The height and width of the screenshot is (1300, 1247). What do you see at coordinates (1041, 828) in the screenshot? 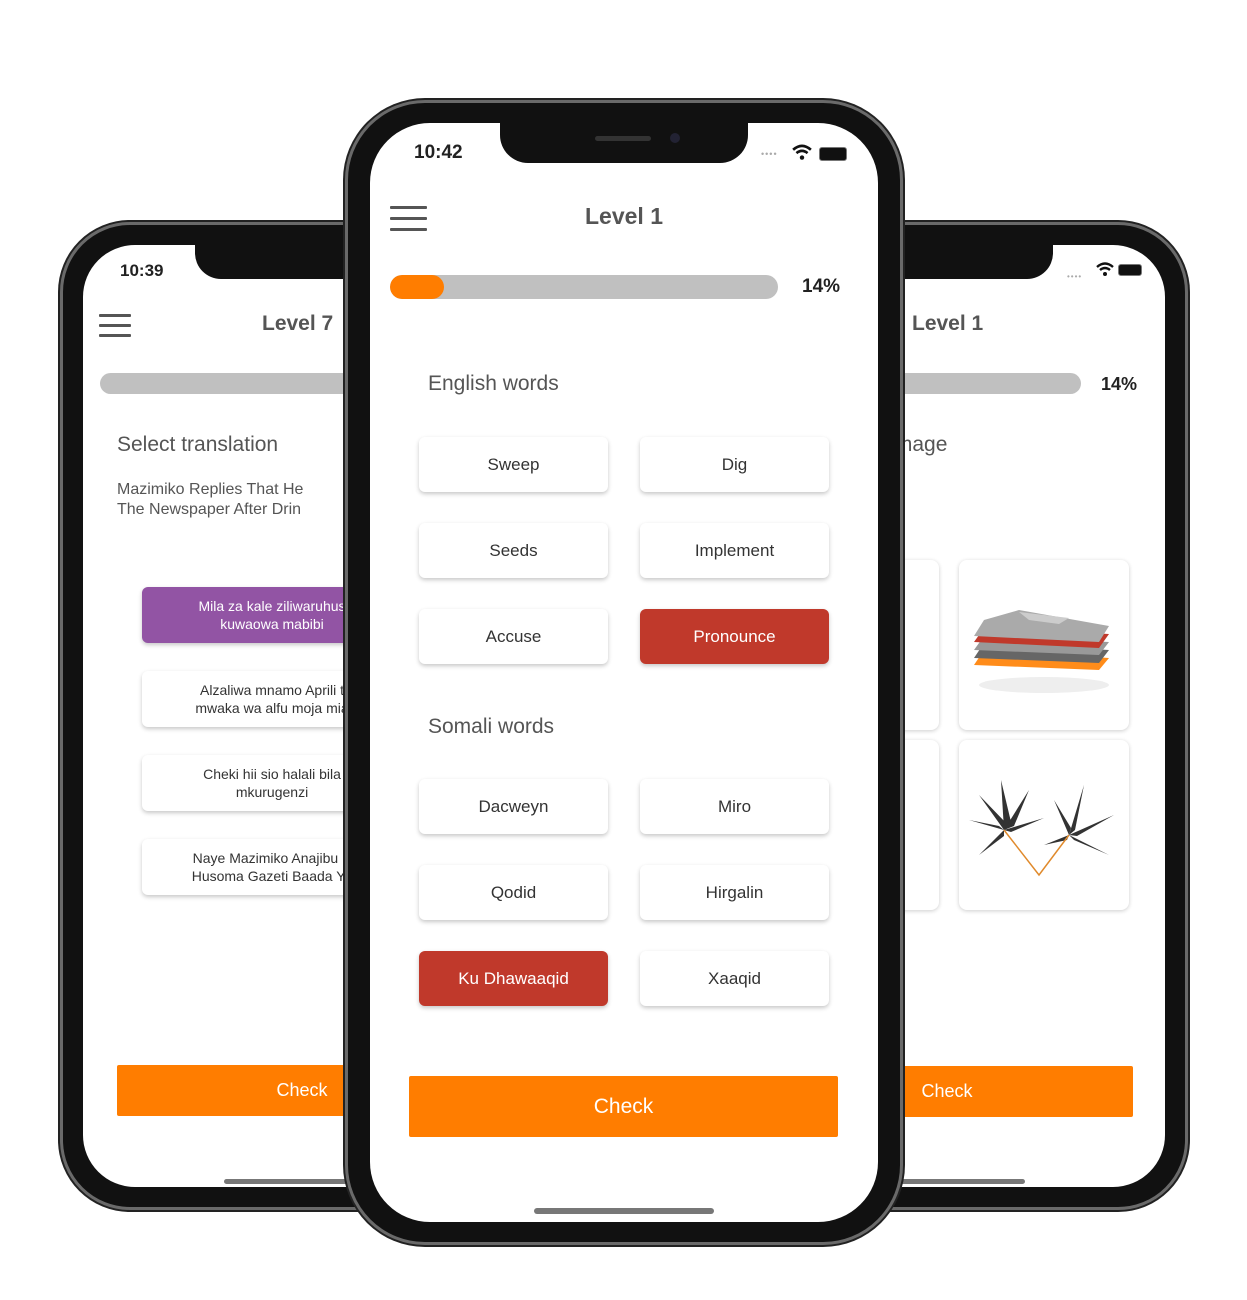
I see `leaves-image` at bounding box center [1041, 828].